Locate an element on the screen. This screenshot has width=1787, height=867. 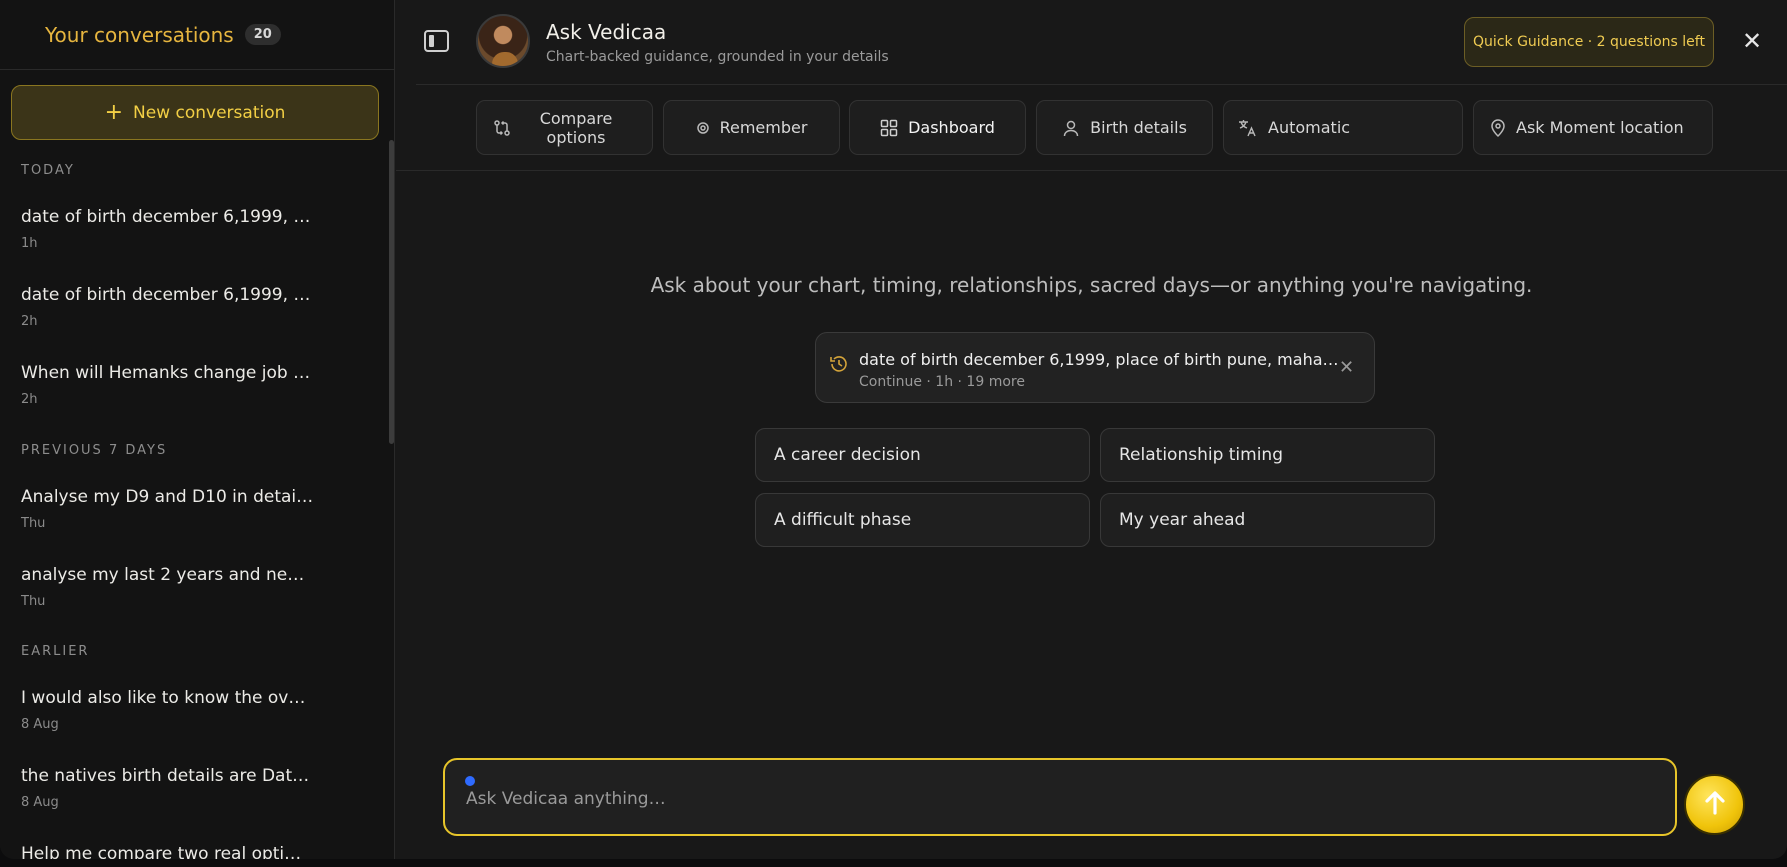
assistant-avatar is located at coordinates (503, 41).